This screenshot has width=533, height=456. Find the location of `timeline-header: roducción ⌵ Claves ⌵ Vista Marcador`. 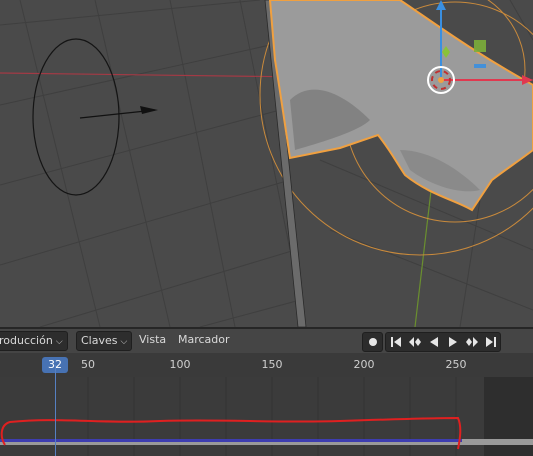

timeline-header: roducción ⌵ Claves ⌵ Vista Marcador is located at coordinates (266, 341).